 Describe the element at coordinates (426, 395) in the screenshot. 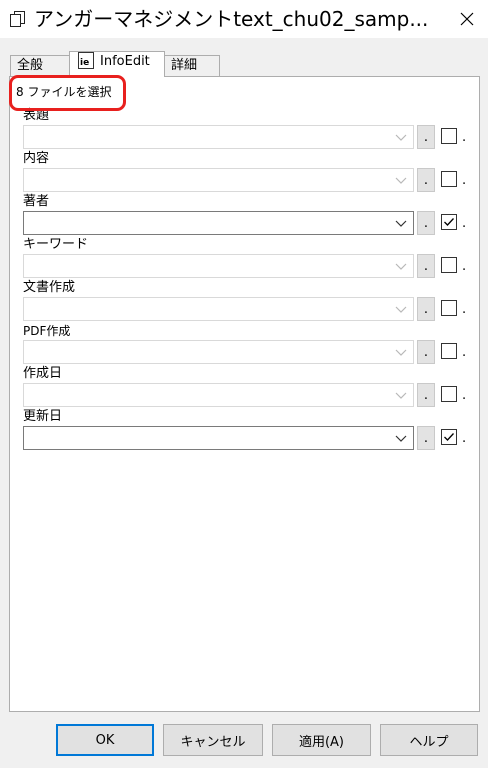

I see `created-date-ellipsis-button: .` at that location.